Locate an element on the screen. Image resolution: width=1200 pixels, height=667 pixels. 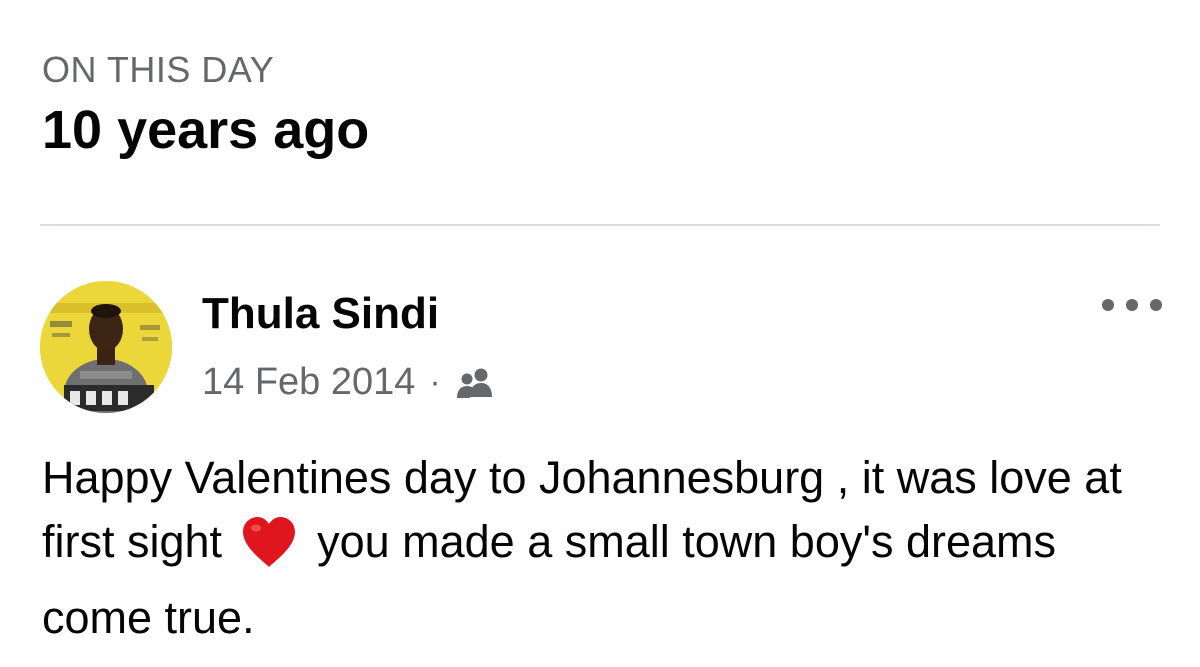
avatar is located at coordinates (106, 347).